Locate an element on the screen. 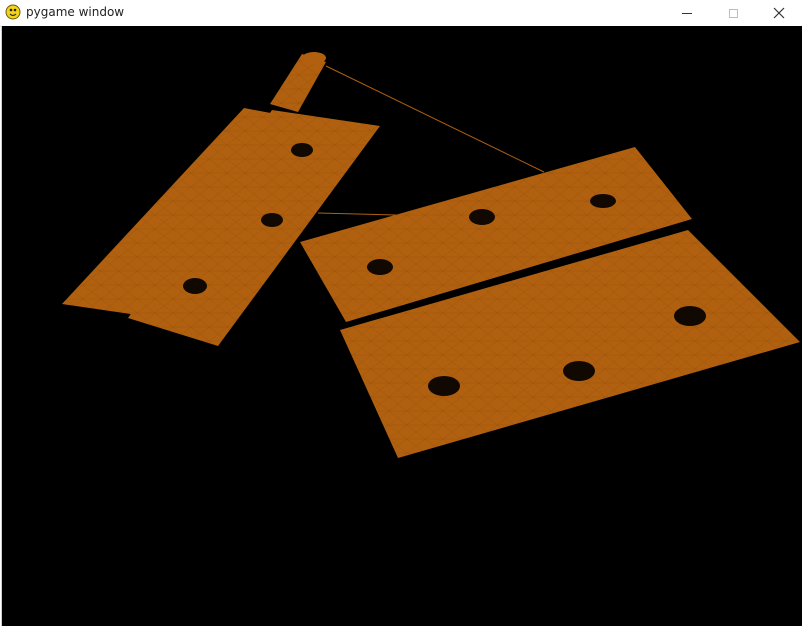 The image size is (802, 627). maximize-icon is located at coordinates (733, 13).